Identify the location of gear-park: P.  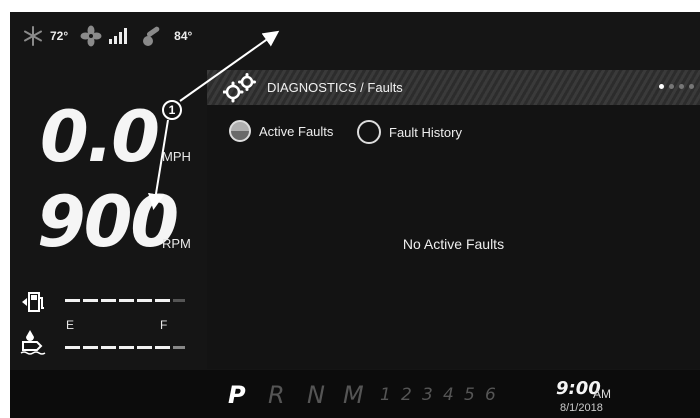
(237, 395).